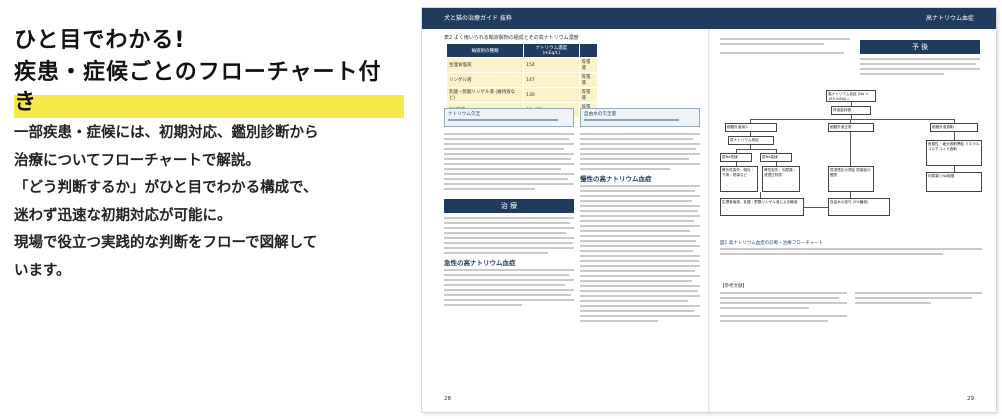  Describe the element at coordinates (851, 304) in the screenshot. I see `references-block: 【参考文献】` at that location.